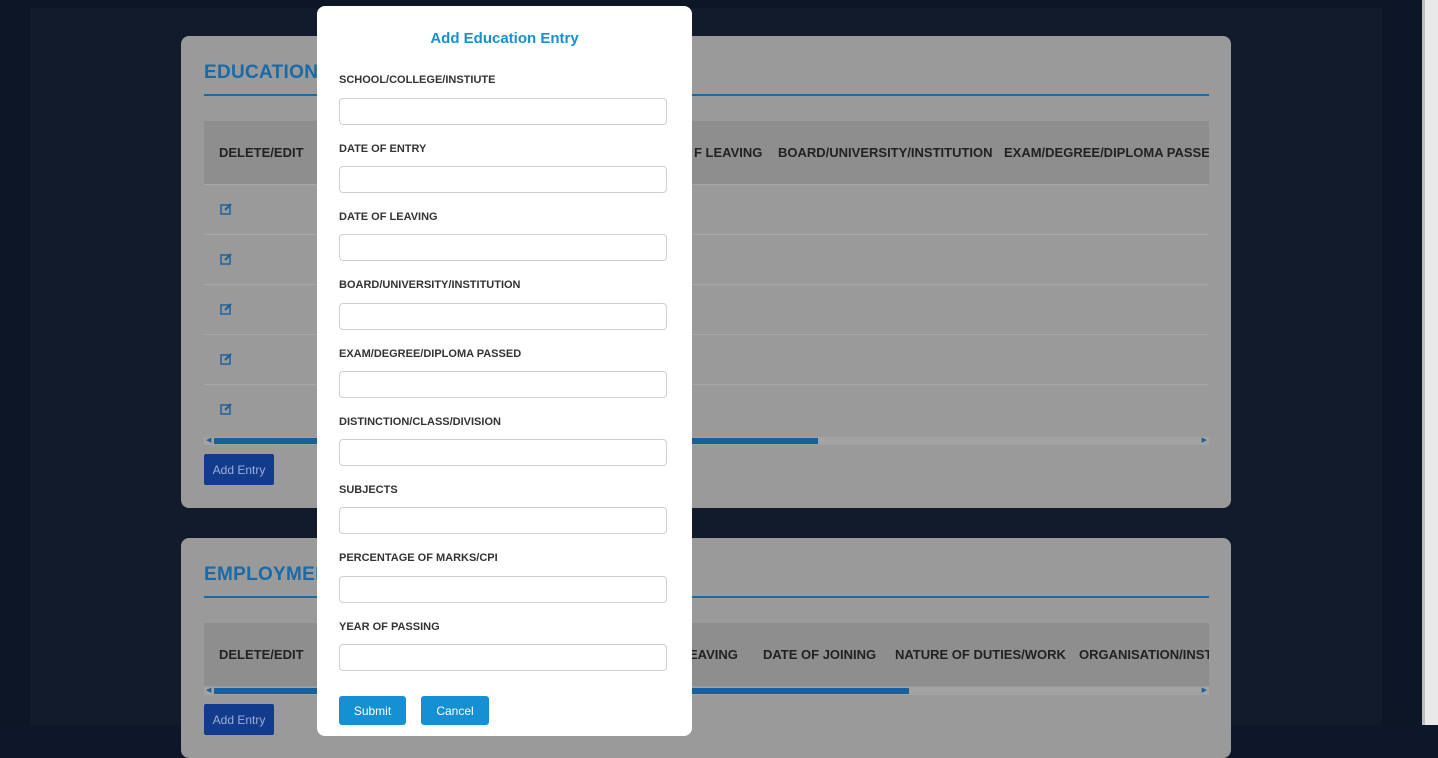 The height and width of the screenshot is (758, 1438). I want to click on school-input, so click(503, 111).